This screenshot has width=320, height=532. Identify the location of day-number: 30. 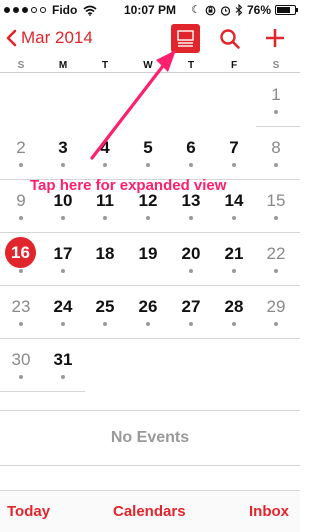
(21, 359).